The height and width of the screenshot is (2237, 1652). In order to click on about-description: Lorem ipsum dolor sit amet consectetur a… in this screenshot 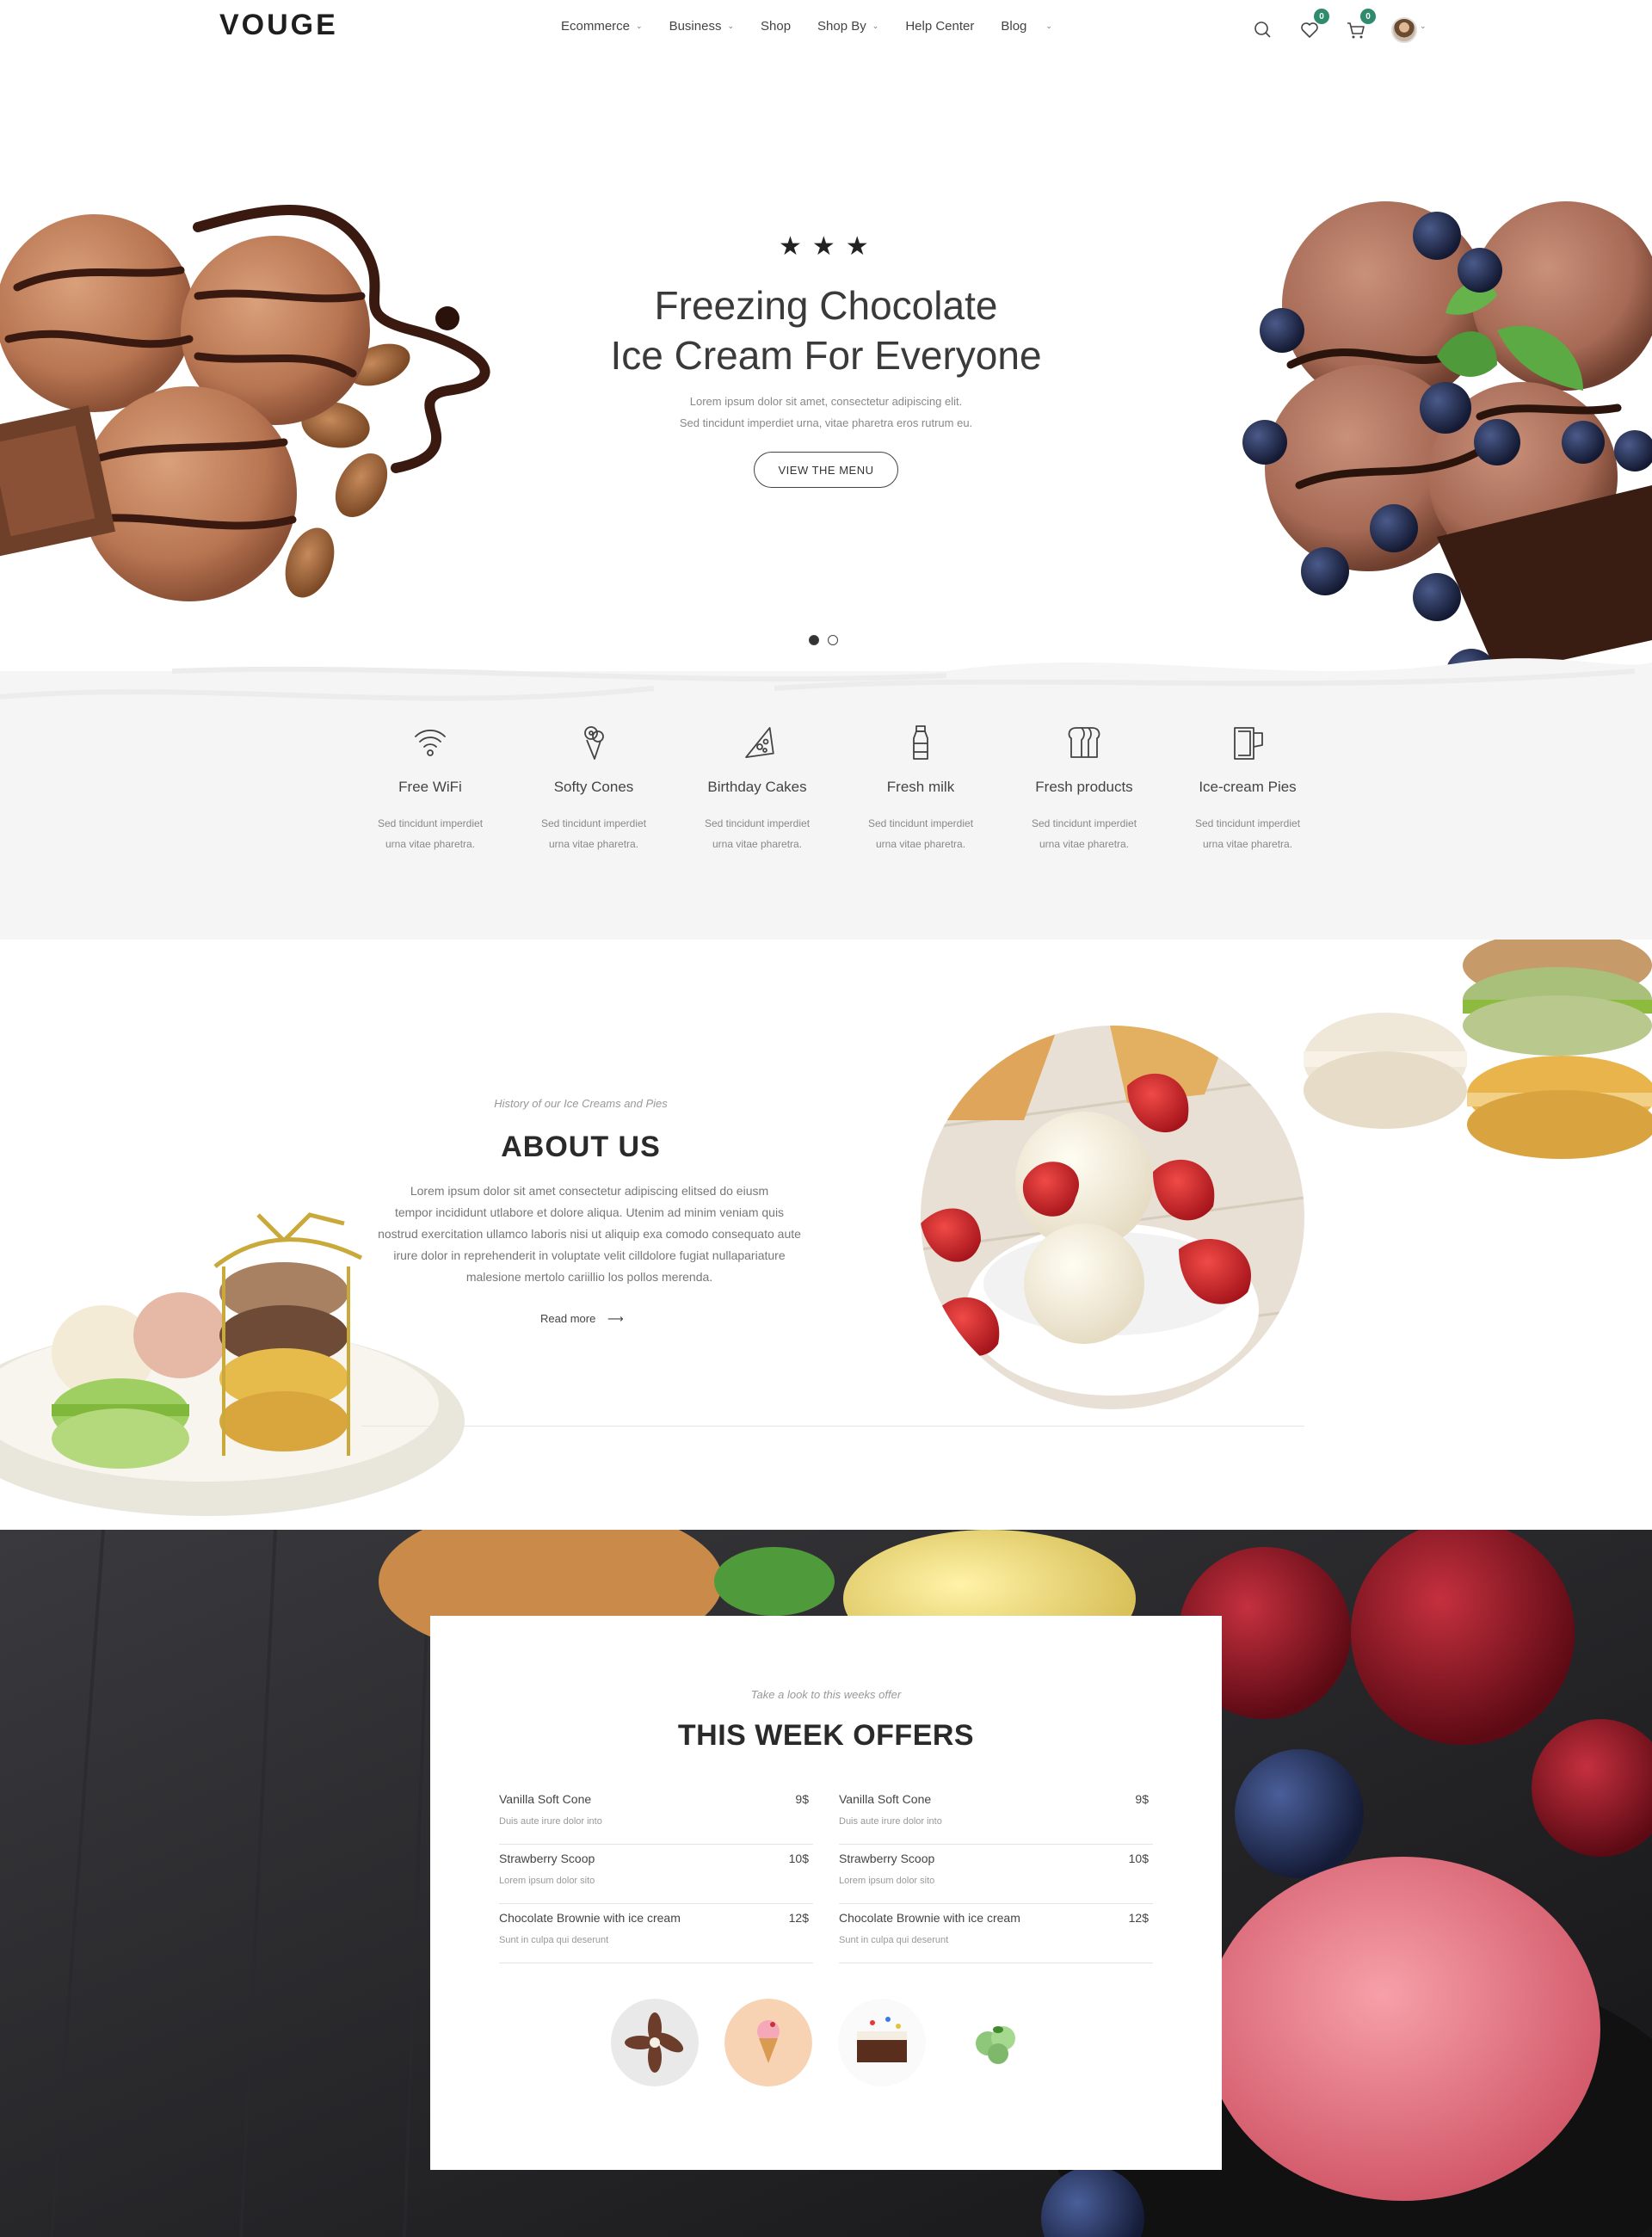, I will do `click(589, 1234)`.